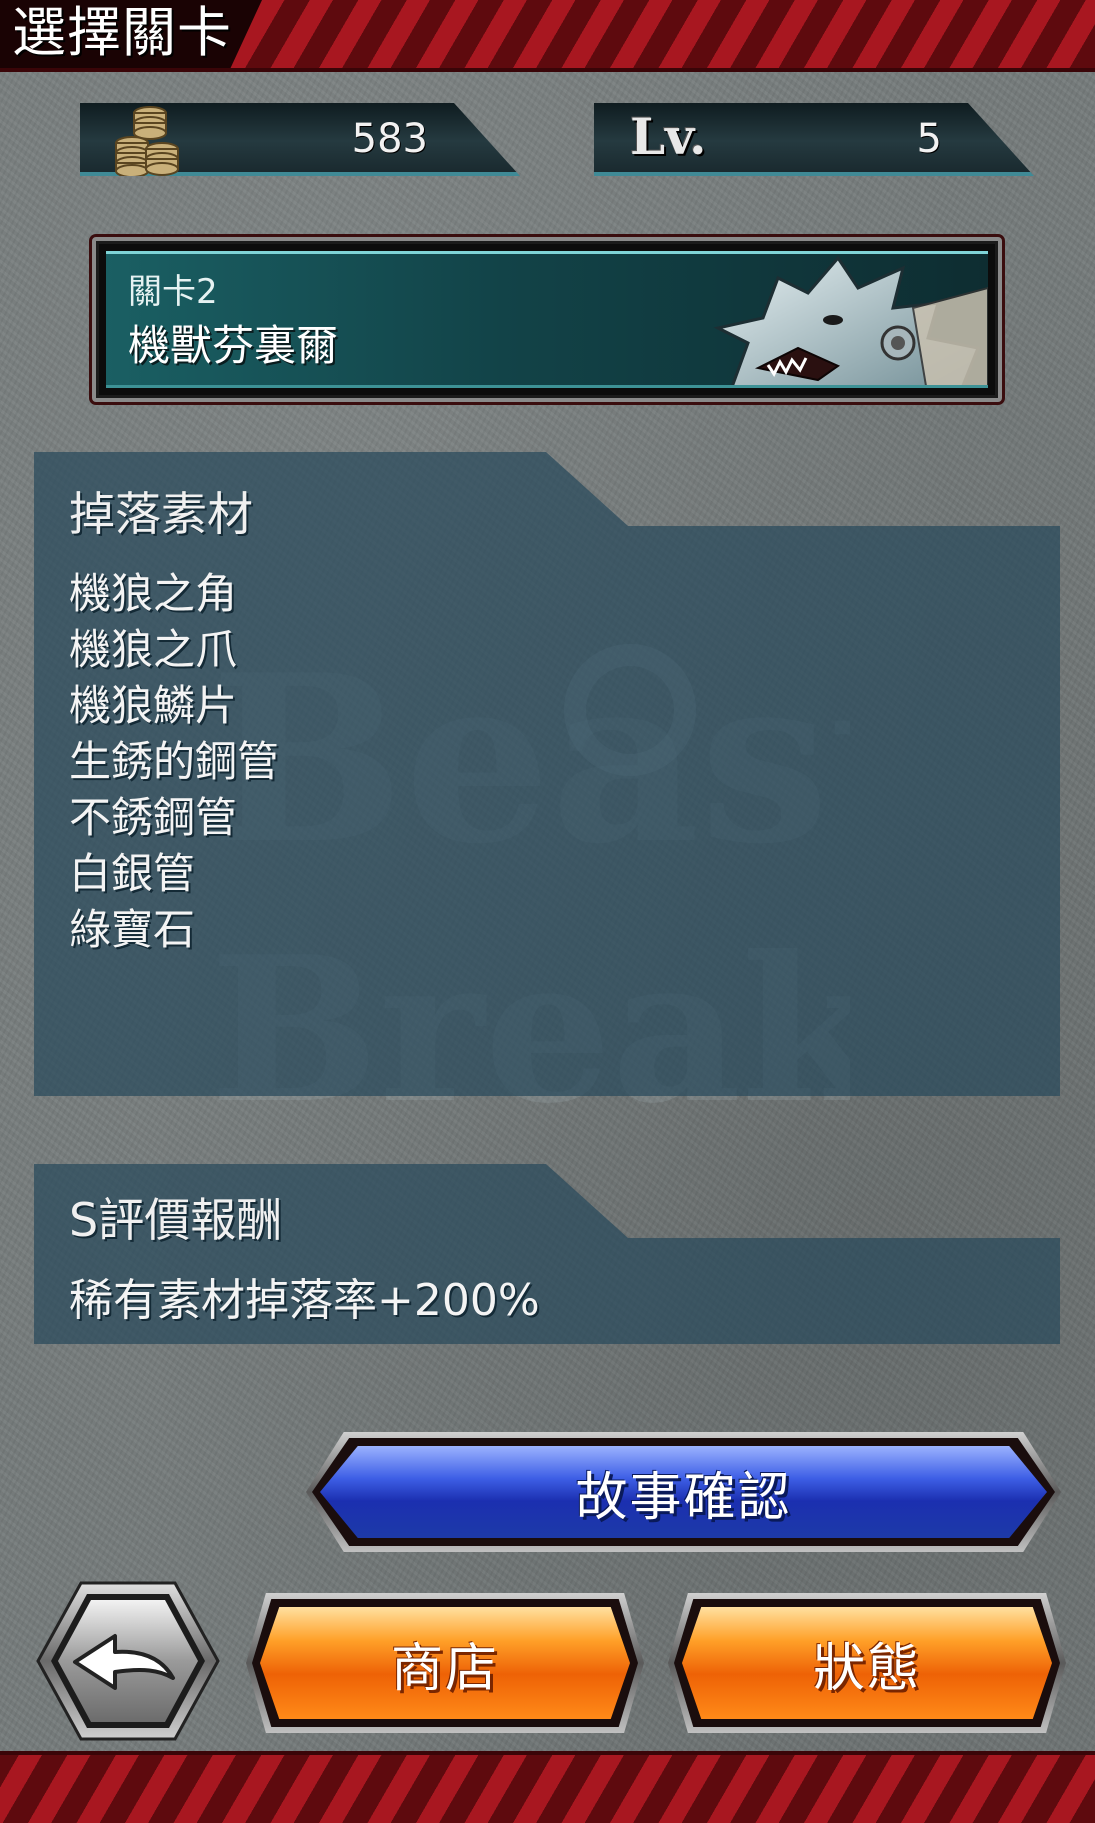  I want to click on drop-item: 機狼鱗片, so click(153, 705).